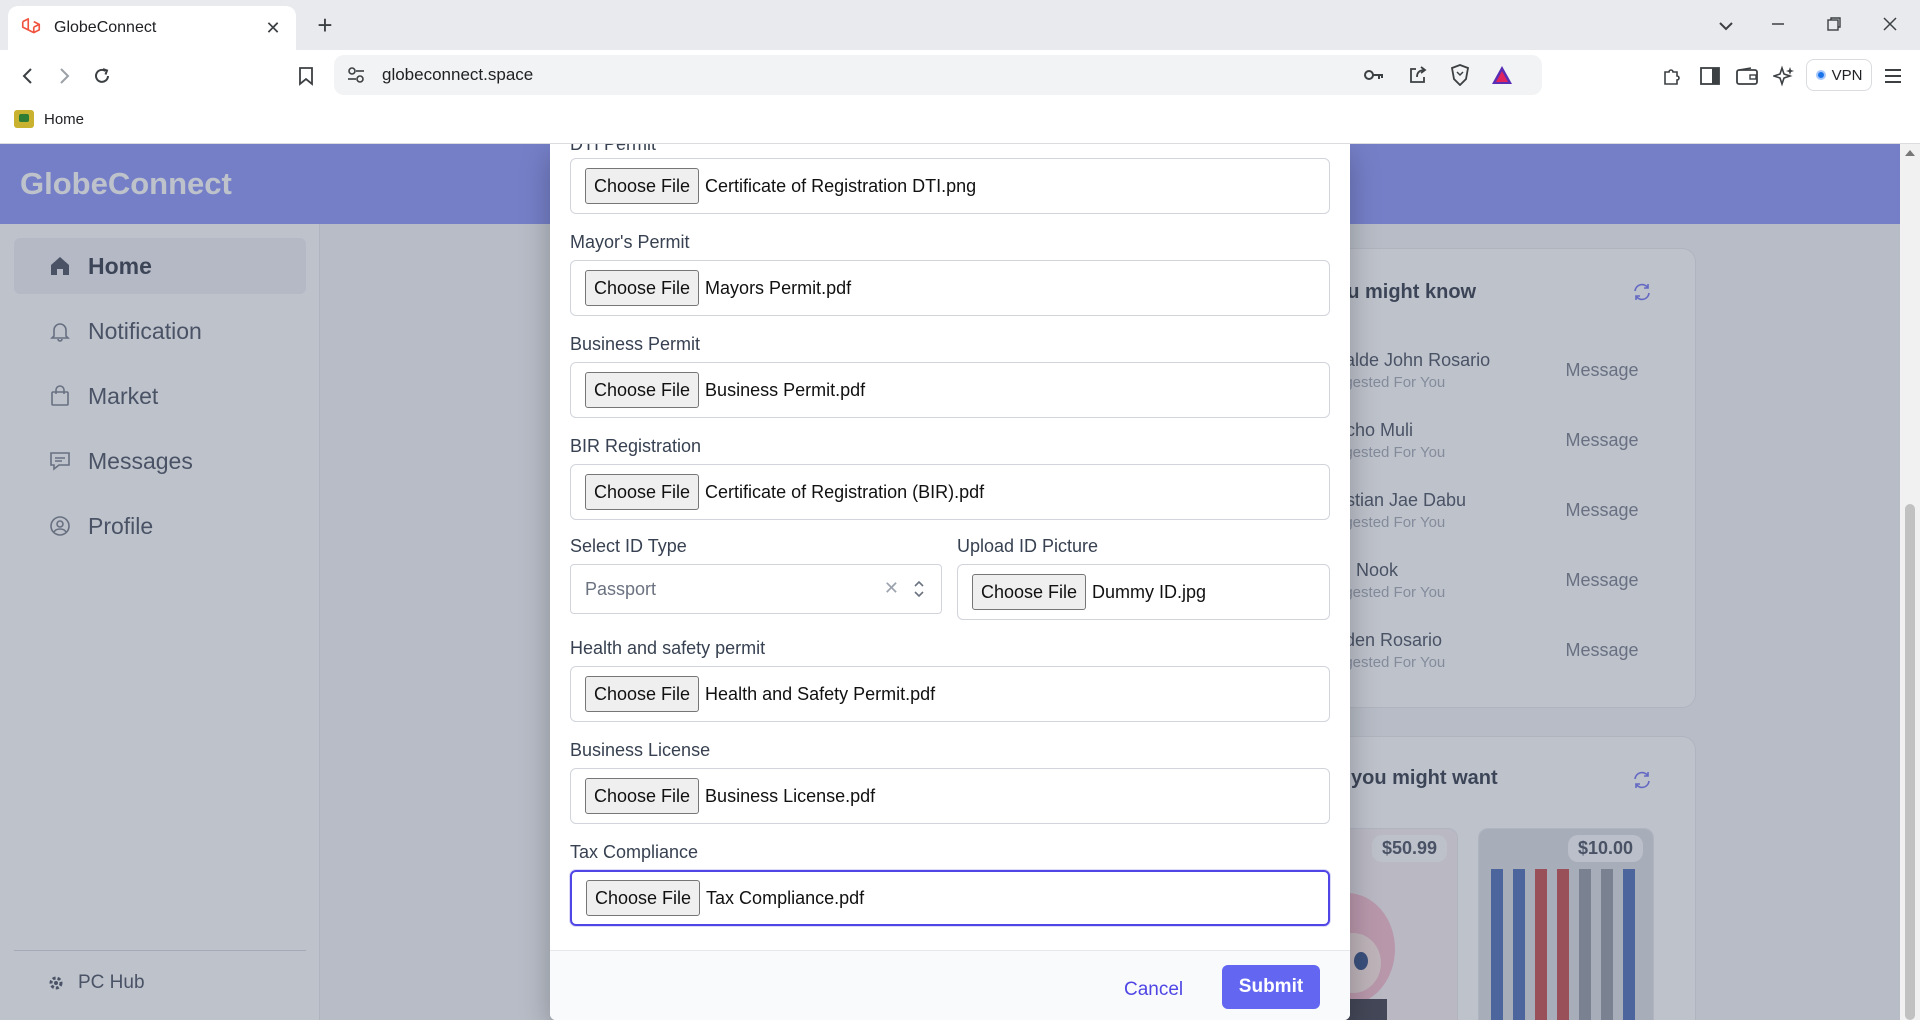 The image size is (1920, 1020). Describe the element at coordinates (1502, 75) in the screenshot. I see `brave-rewards-icon` at that location.